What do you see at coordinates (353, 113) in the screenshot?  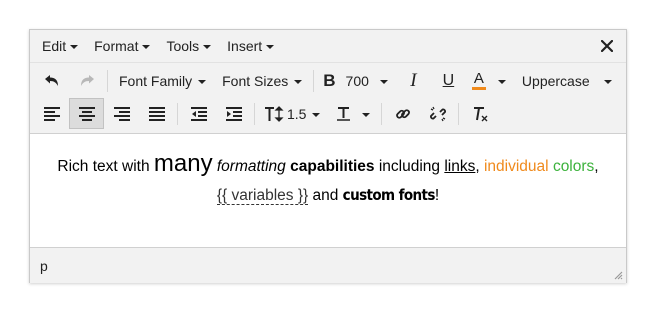 I see `vertical-align-dropdown` at bounding box center [353, 113].